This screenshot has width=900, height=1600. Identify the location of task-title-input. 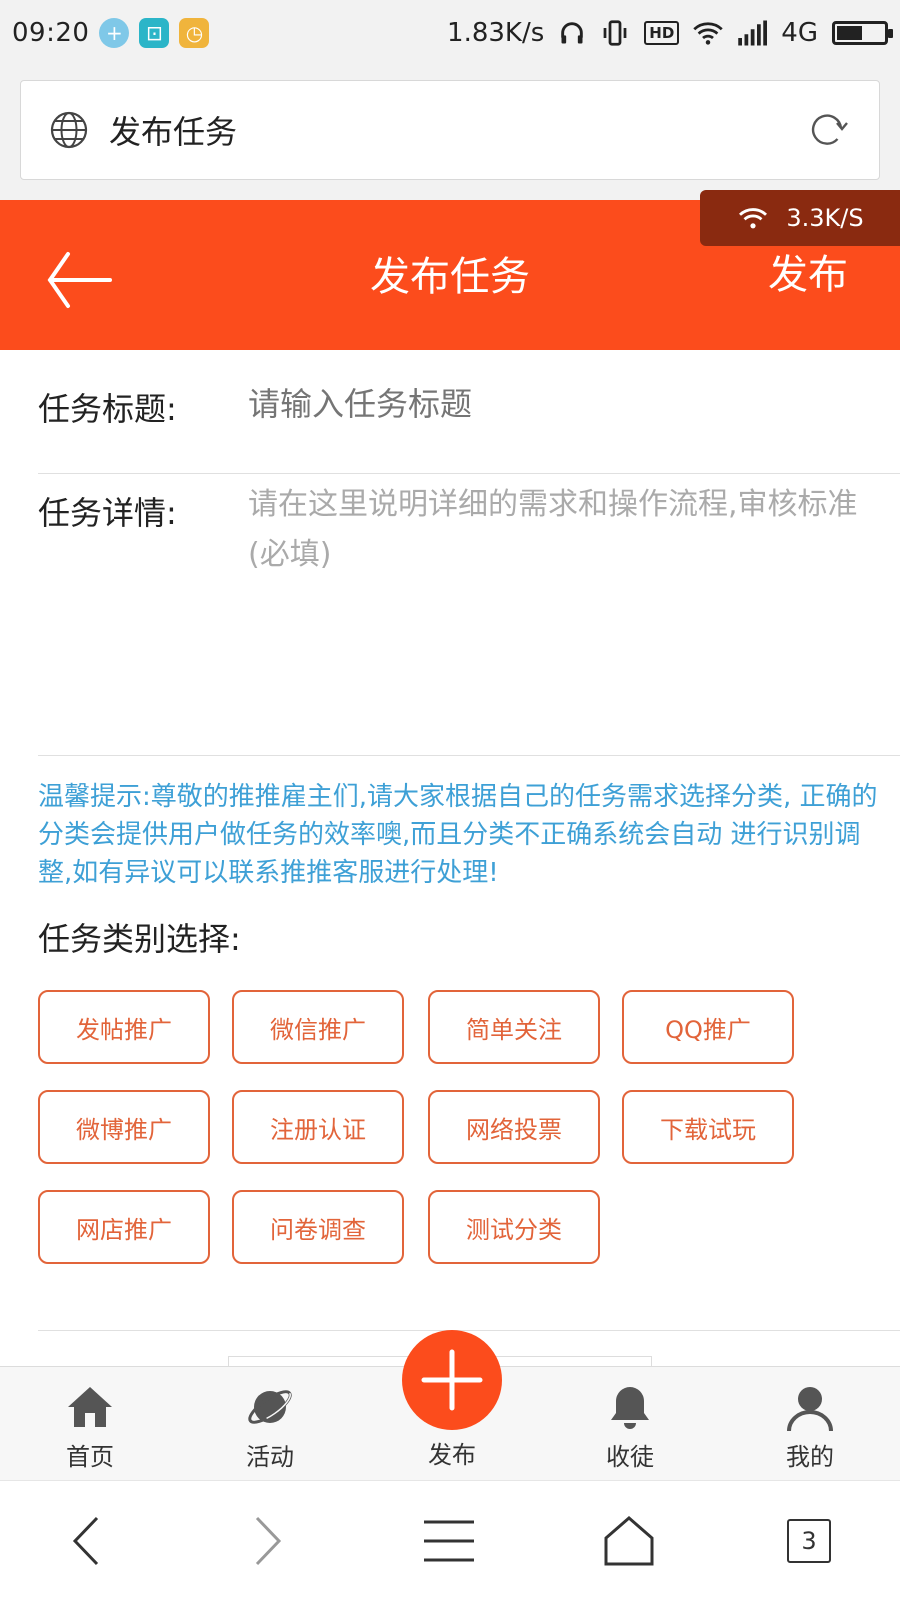
(574, 404).